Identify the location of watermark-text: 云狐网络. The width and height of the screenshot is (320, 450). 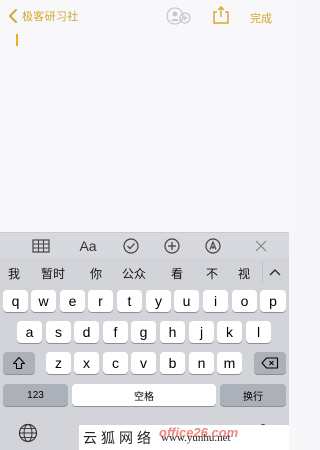
(119, 438).